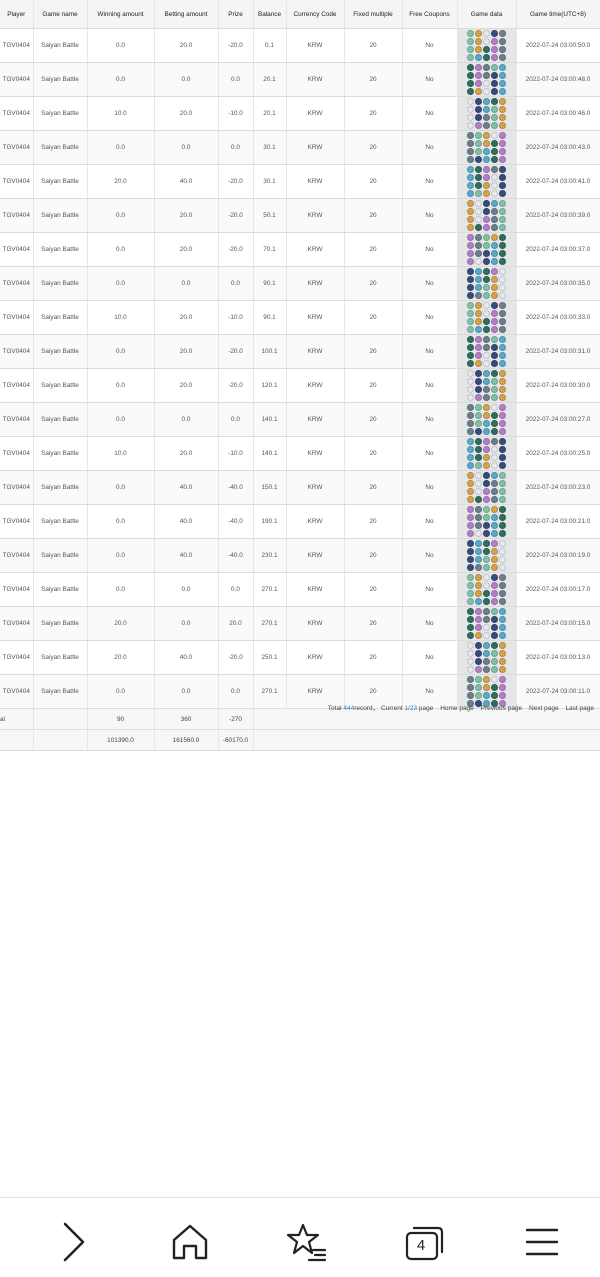  What do you see at coordinates (73, 1242) in the screenshot?
I see `forward-button` at bounding box center [73, 1242].